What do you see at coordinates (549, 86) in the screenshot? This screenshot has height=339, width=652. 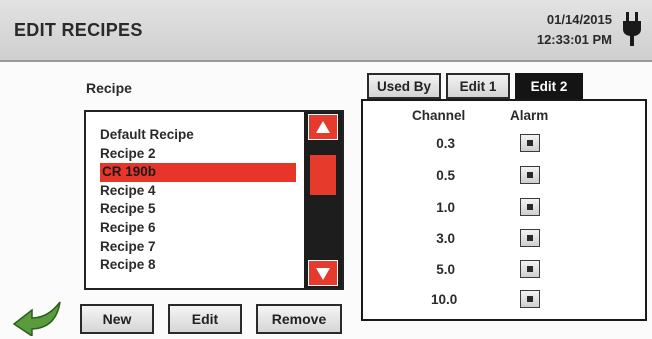 I see `tab-edit-2: Edit 2` at bounding box center [549, 86].